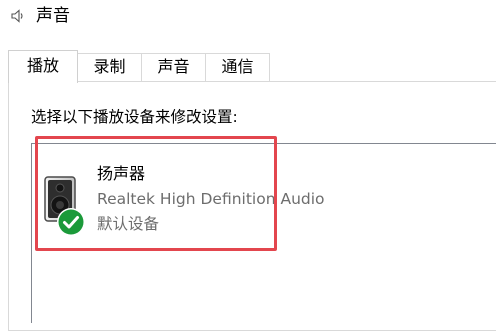 This screenshot has height=331, width=496. What do you see at coordinates (121, 173) in the screenshot?
I see `device-name: 扬声器` at bounding box center [121, 173].